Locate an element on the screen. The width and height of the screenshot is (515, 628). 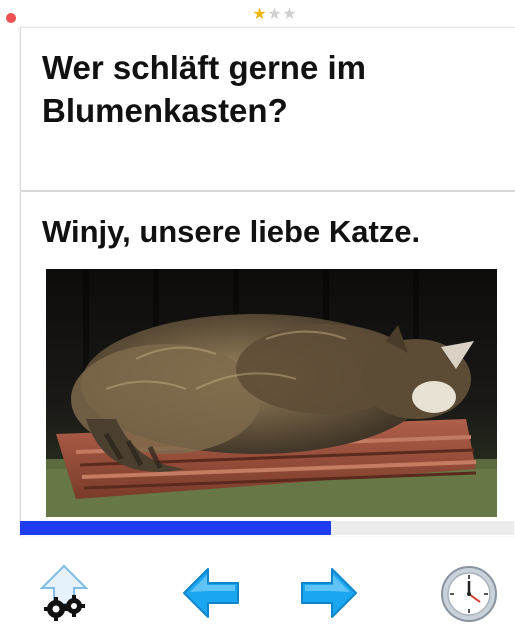
card-divider is located at coordinates (268, 191).